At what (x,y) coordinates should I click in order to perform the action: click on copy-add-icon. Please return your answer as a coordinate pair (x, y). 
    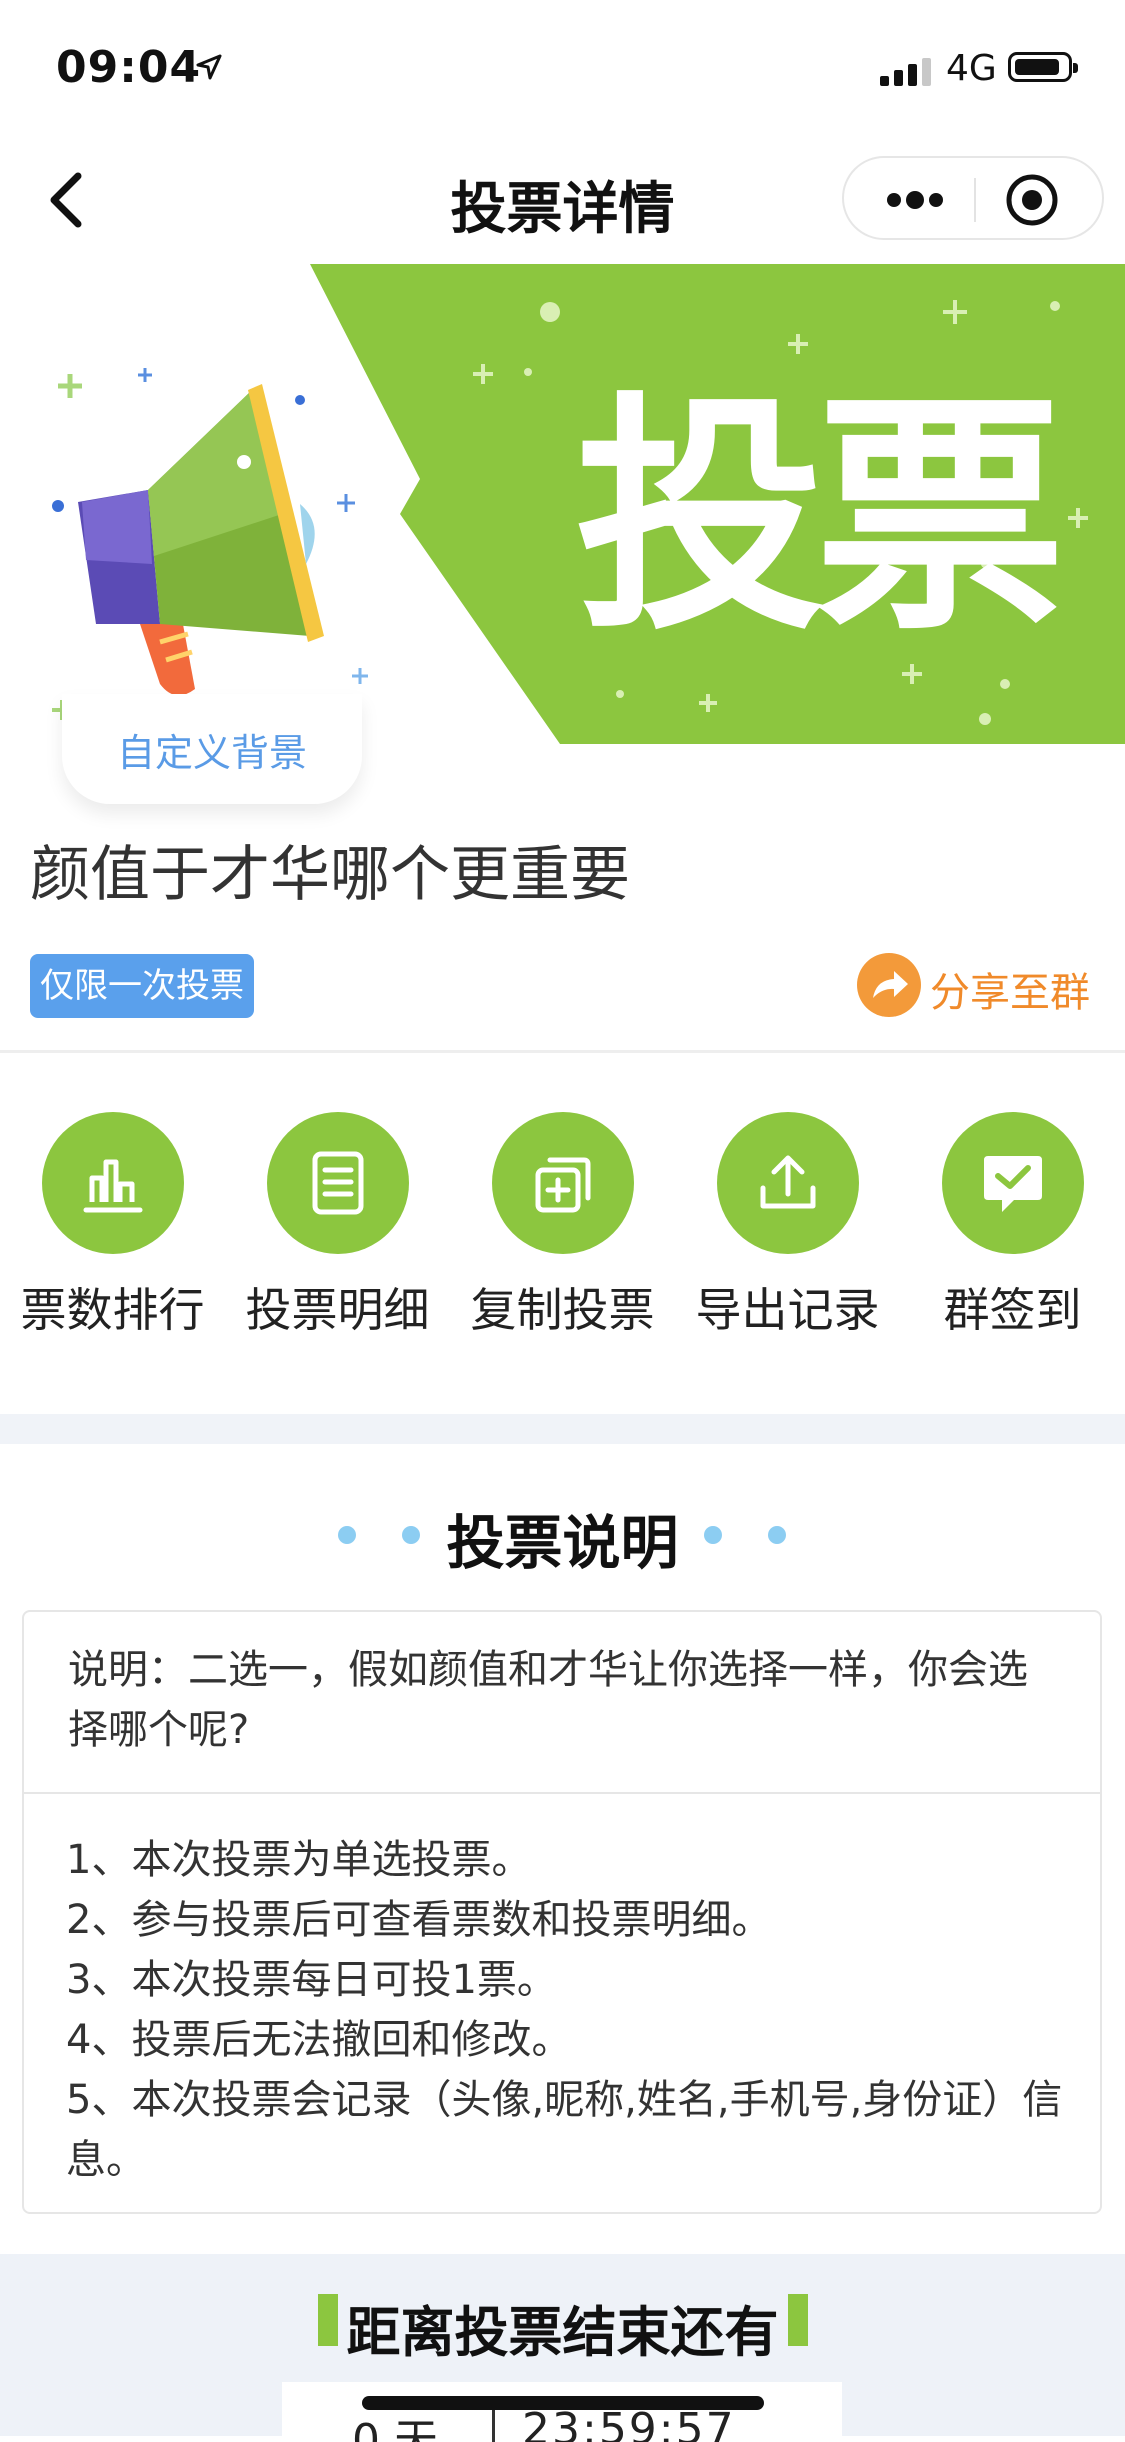
    Looking at the image, I should click on (563, 1185).